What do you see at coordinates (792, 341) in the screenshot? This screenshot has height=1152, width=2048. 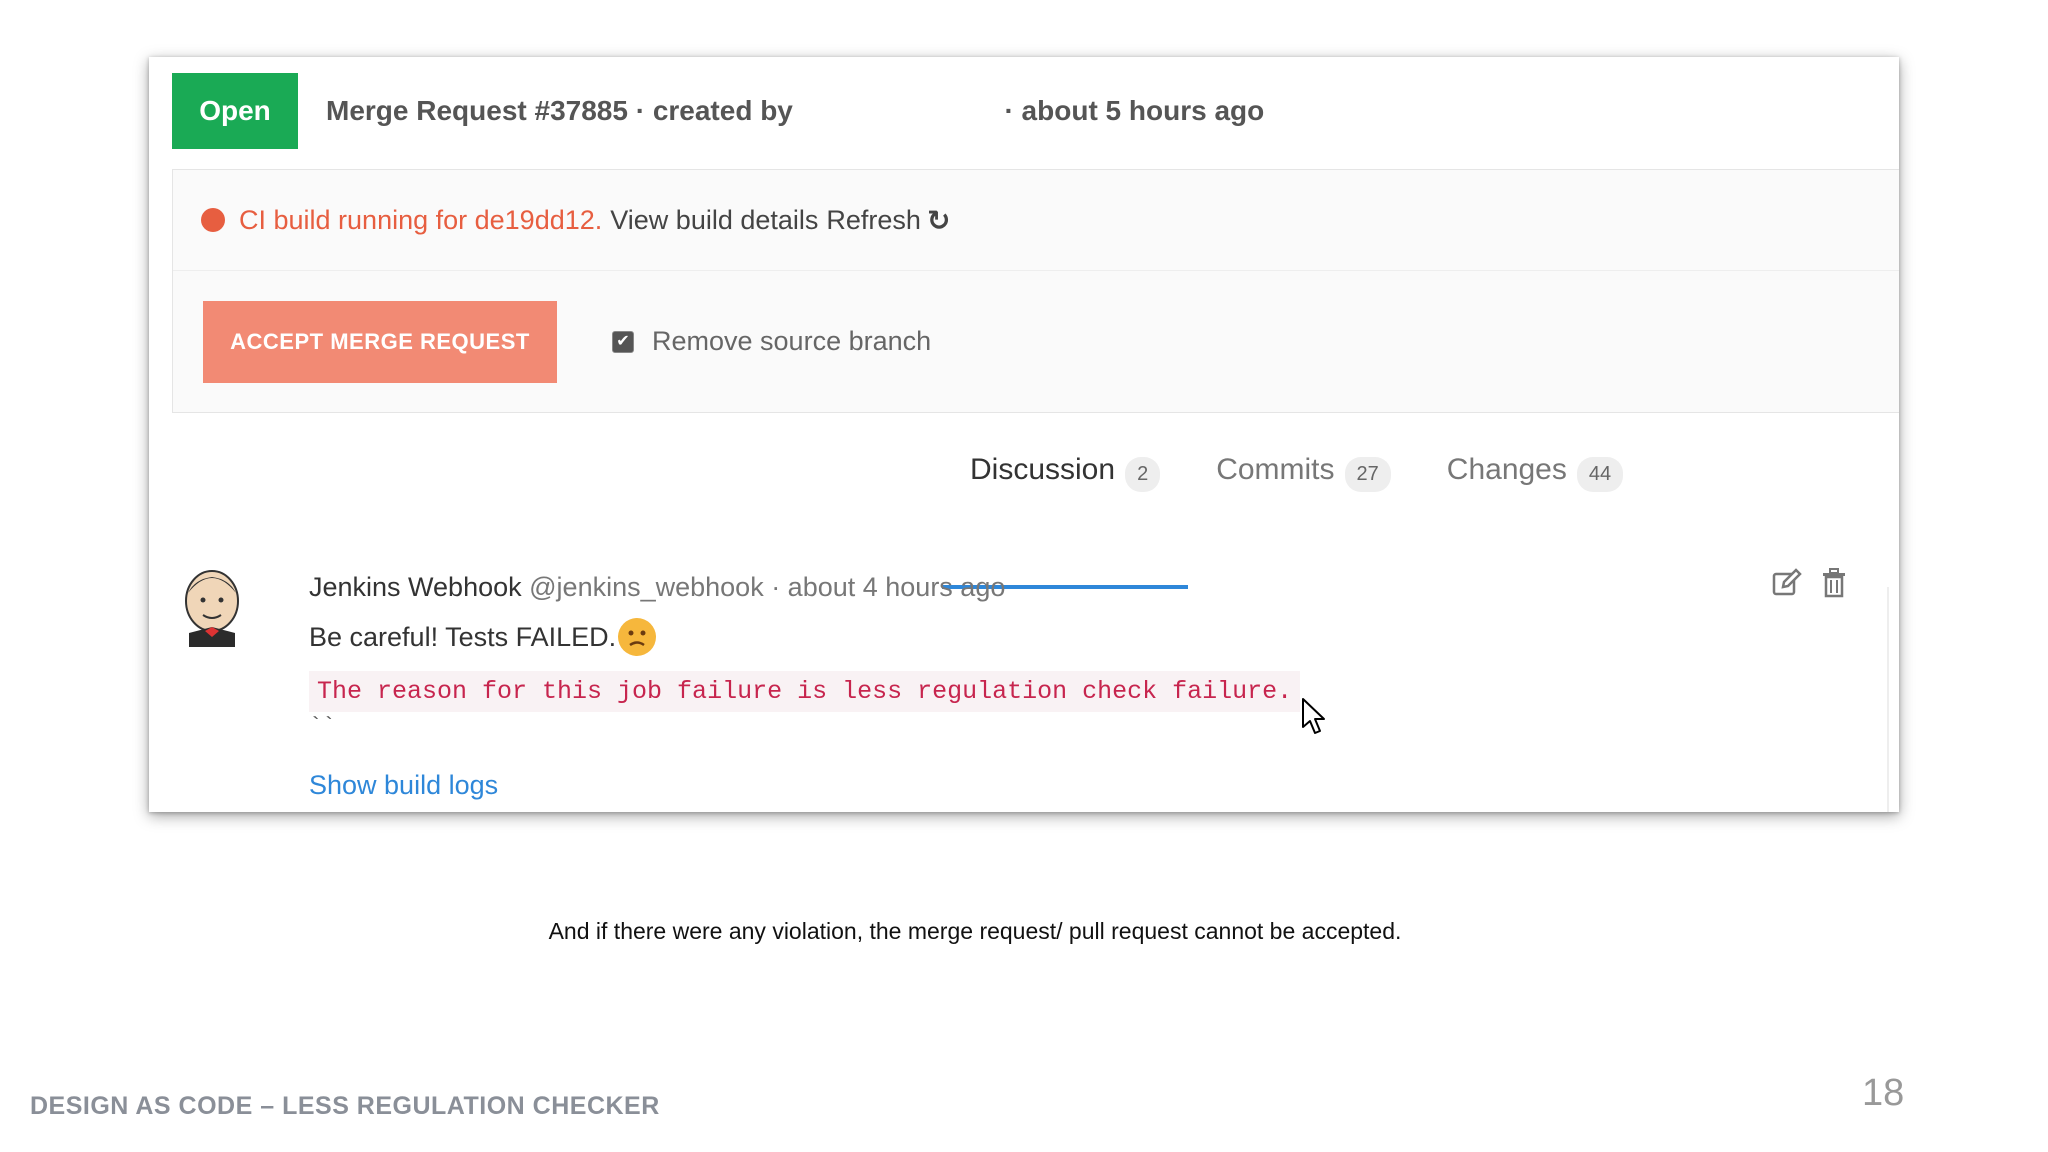 I see `remove-source-branch-label: Remove source branch` at bounding box center [792, 341].